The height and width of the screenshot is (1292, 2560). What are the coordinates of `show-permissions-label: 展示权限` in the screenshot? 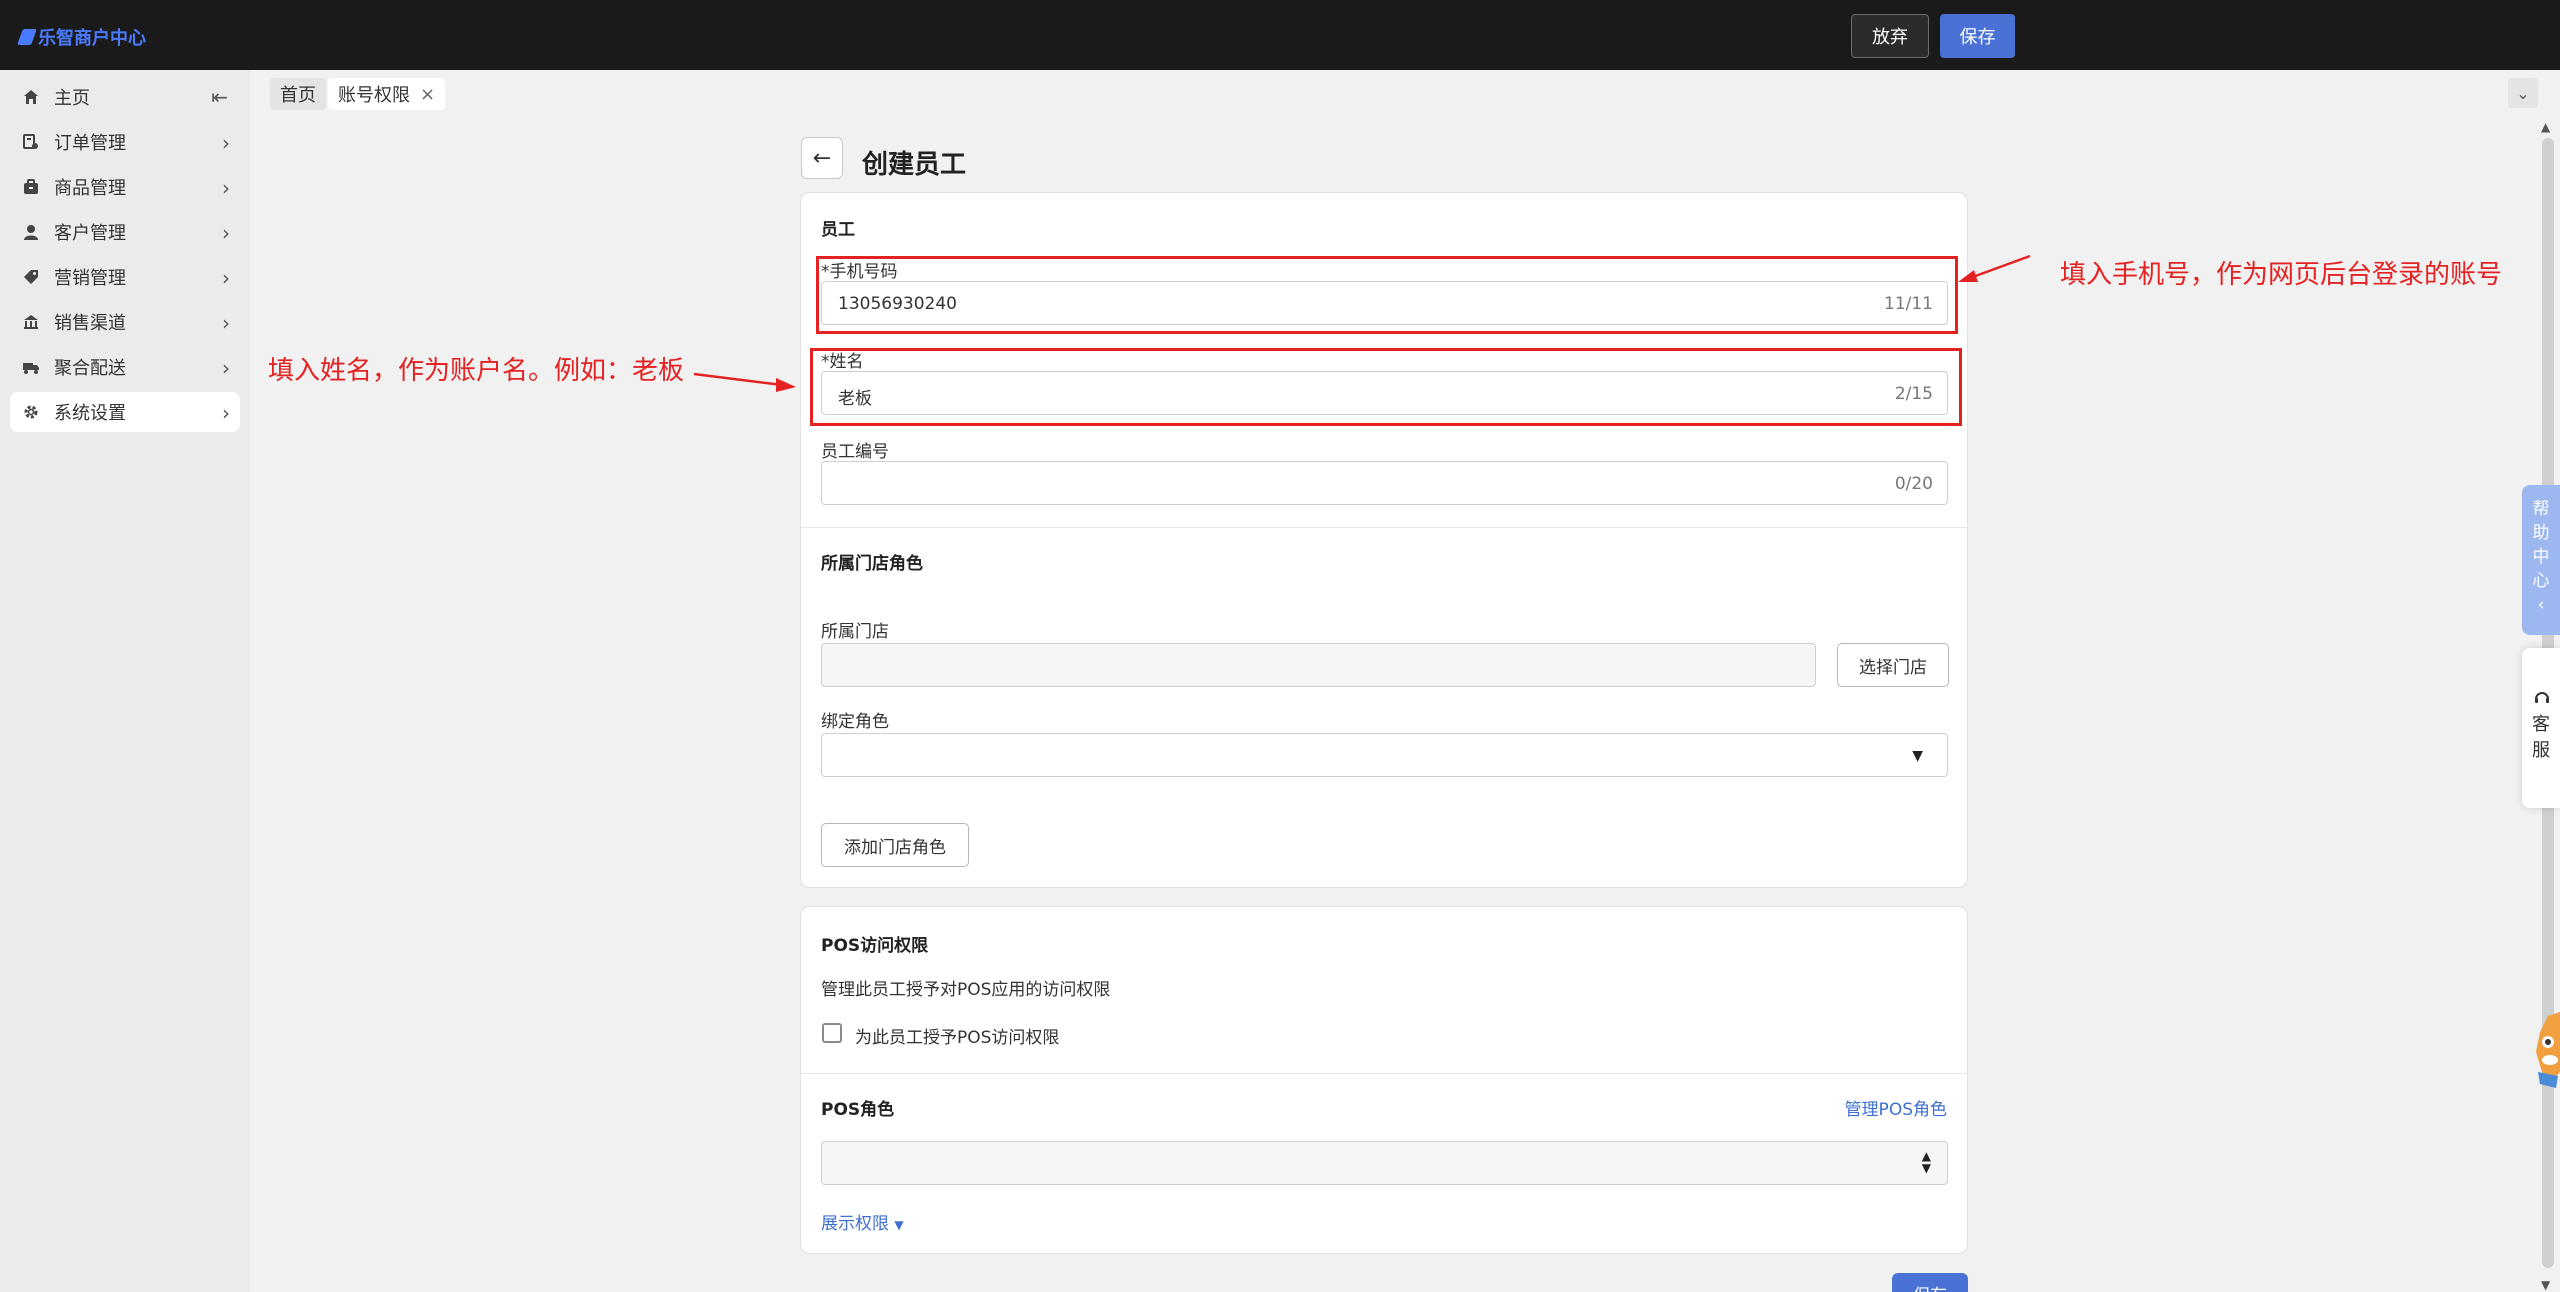 It's located at (855, 1224).